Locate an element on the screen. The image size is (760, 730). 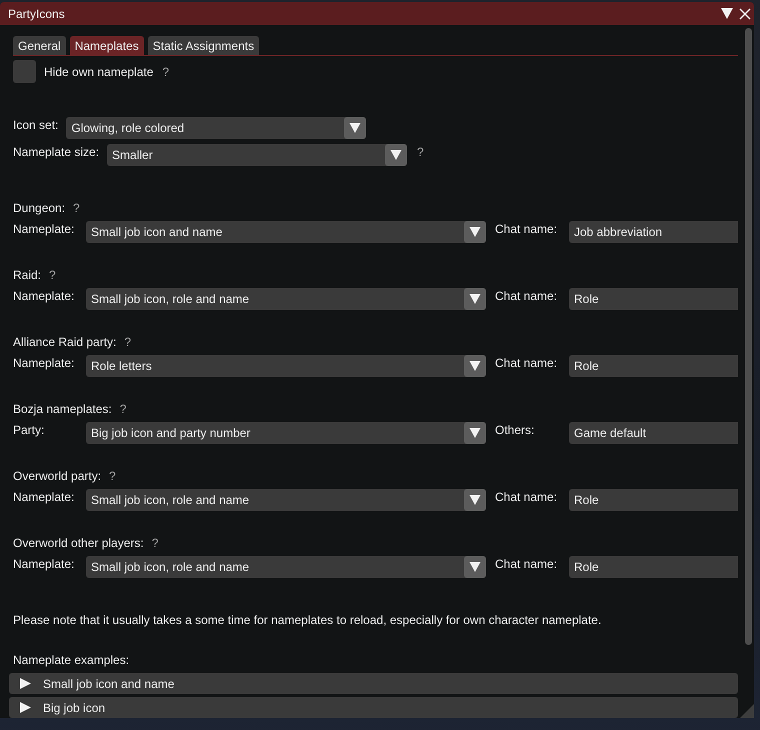
select-field: Game default is located at coordinates (653, 433).